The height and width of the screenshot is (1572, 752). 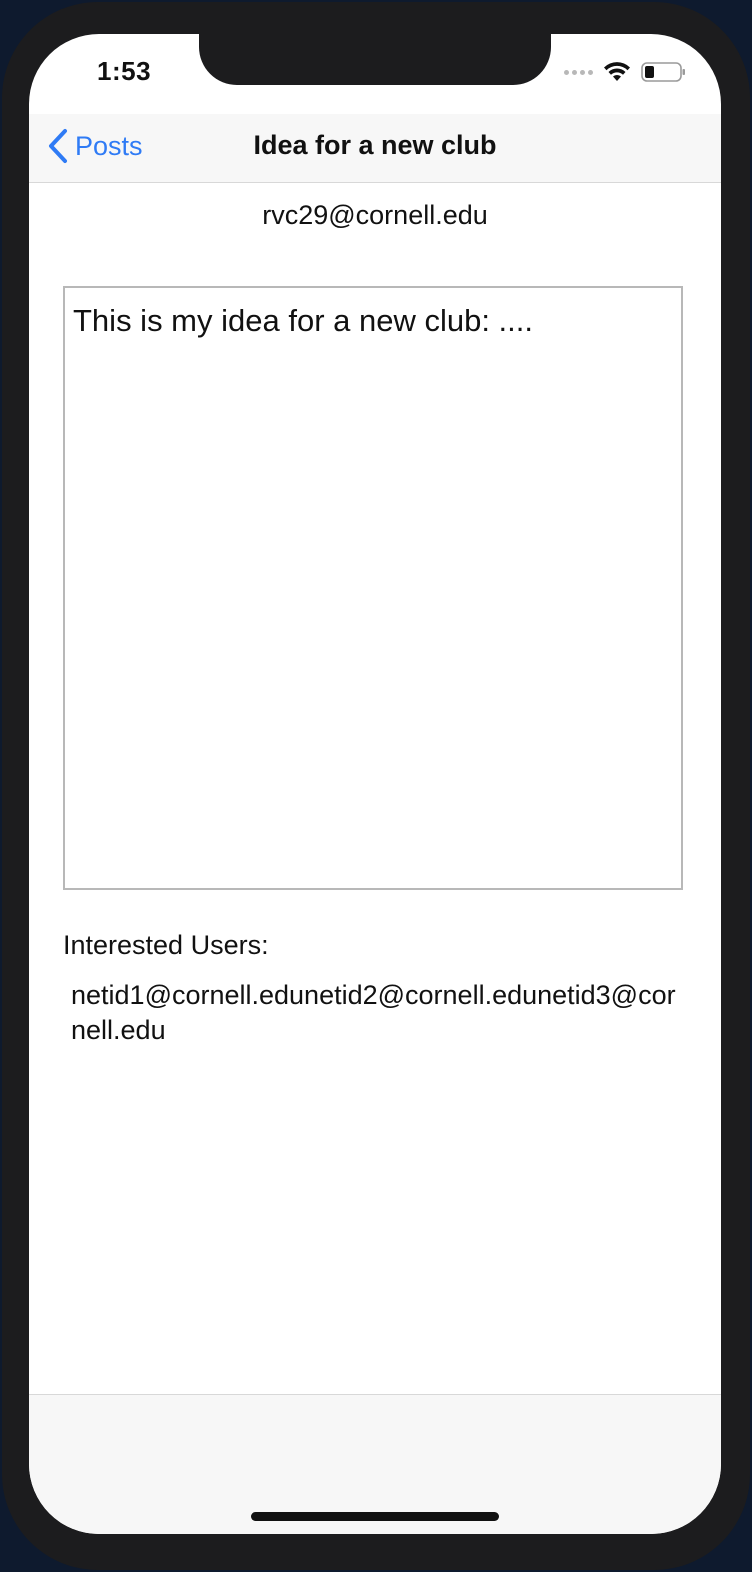 What do you see at coordinates (166, 945) in the screenshot?
I see `interested-users-label: Interested Users:` at bounding box center [166, 945].